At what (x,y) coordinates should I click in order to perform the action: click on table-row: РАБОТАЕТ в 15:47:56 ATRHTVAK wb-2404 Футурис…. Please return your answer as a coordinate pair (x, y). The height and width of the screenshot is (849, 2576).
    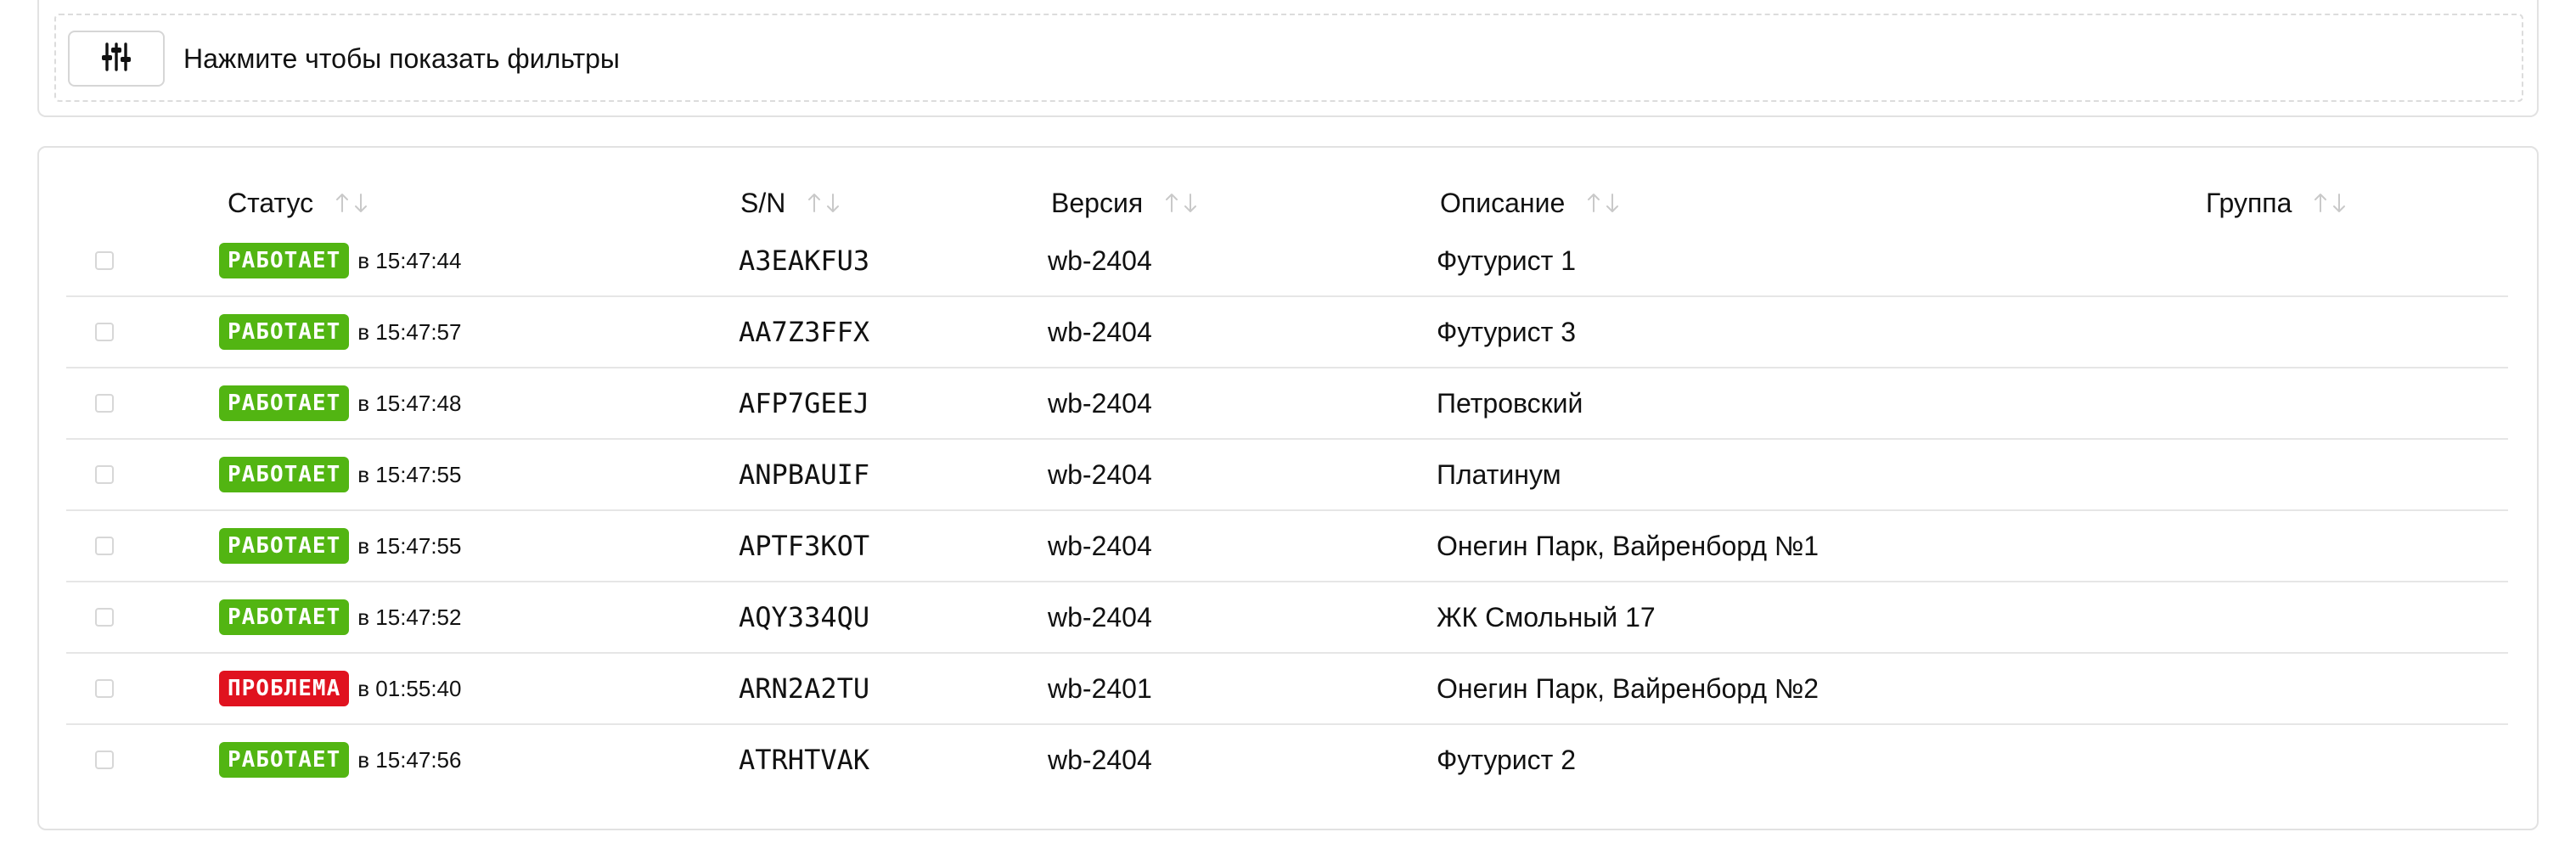
    Looking at the image, I should click on (1287, 760).